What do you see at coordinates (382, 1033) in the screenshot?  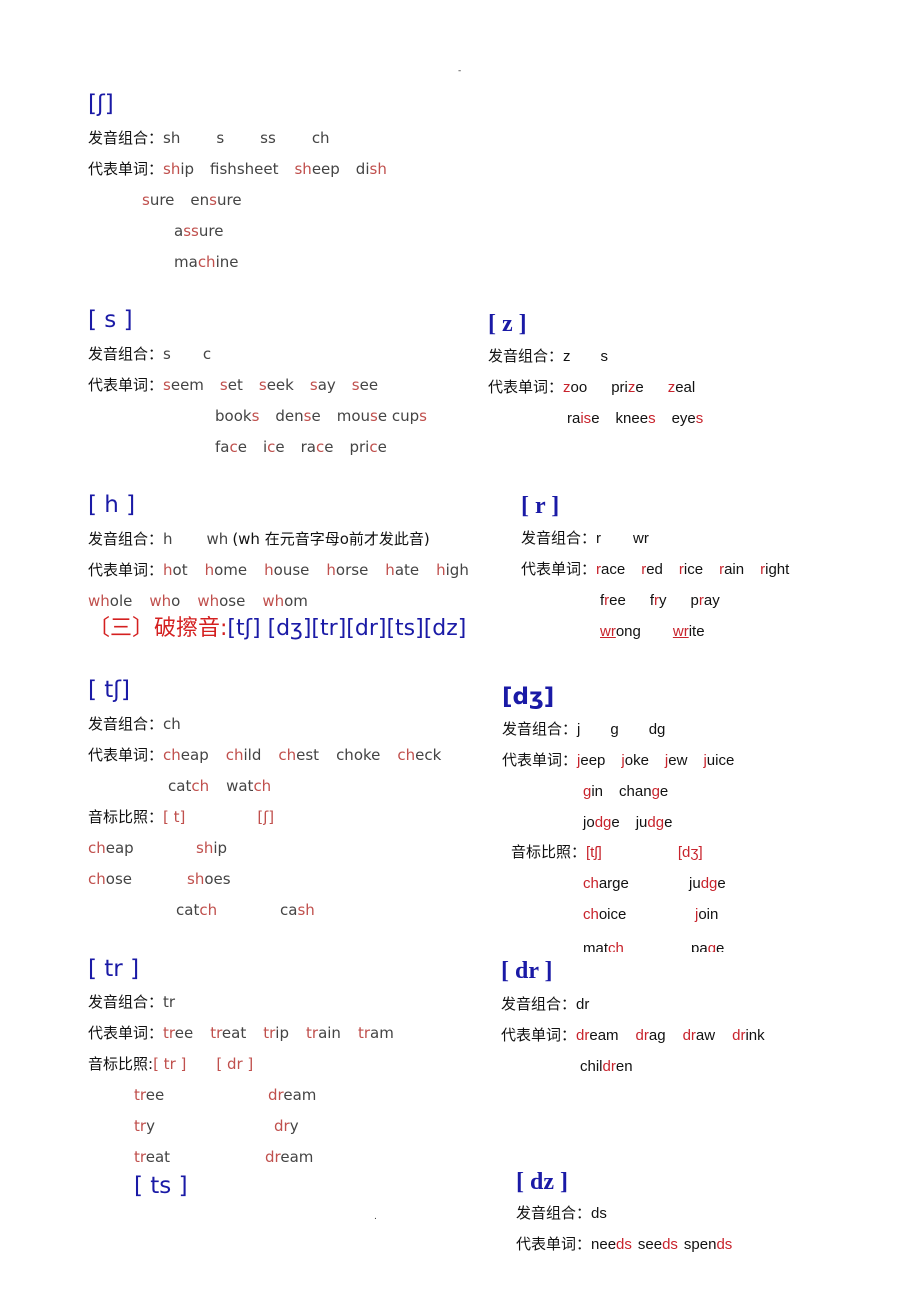 I see `letters: am` at bounding box center [382, 1033].